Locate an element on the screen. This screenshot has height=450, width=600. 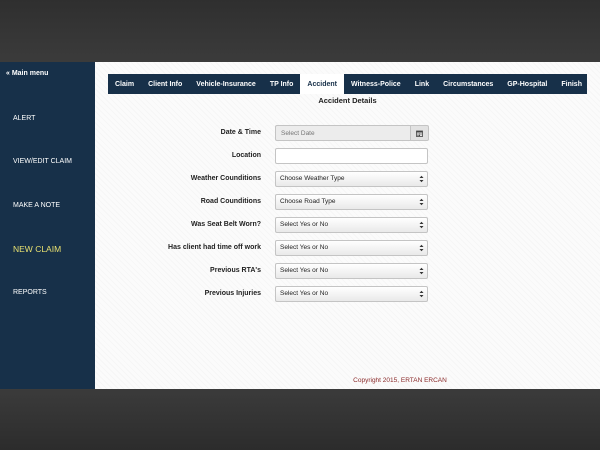
section-title: Accident Details is located at coordinates (347, 100).